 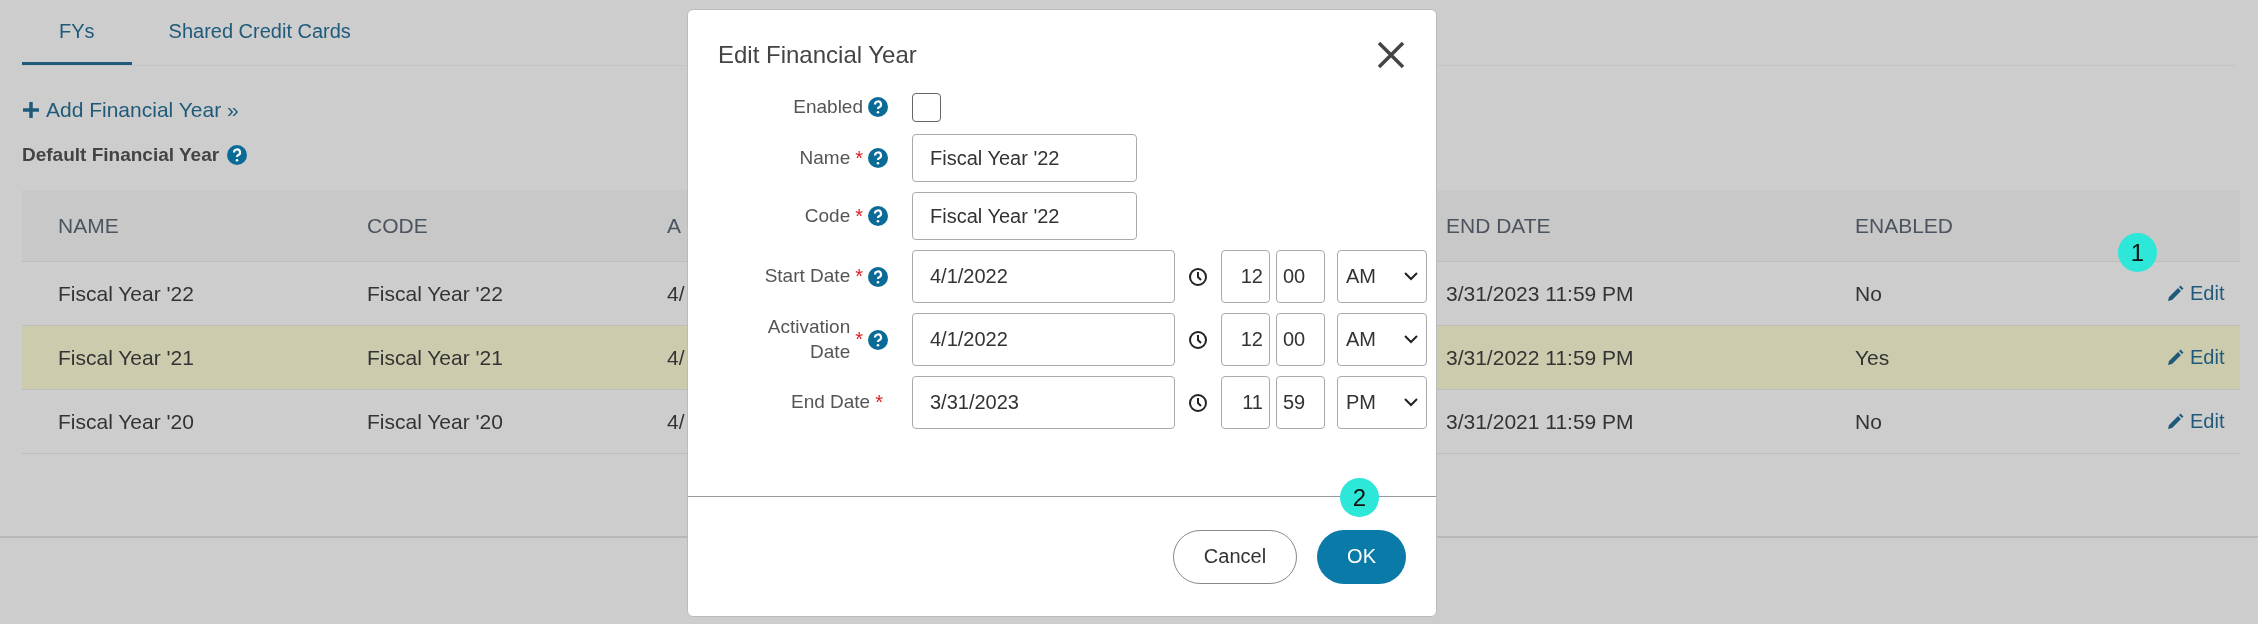 I want to click on field-label: Name, so click(x=825, y=157).